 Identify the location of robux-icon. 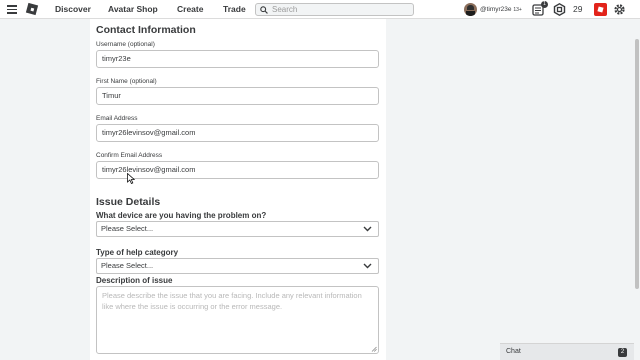
(559, 9).